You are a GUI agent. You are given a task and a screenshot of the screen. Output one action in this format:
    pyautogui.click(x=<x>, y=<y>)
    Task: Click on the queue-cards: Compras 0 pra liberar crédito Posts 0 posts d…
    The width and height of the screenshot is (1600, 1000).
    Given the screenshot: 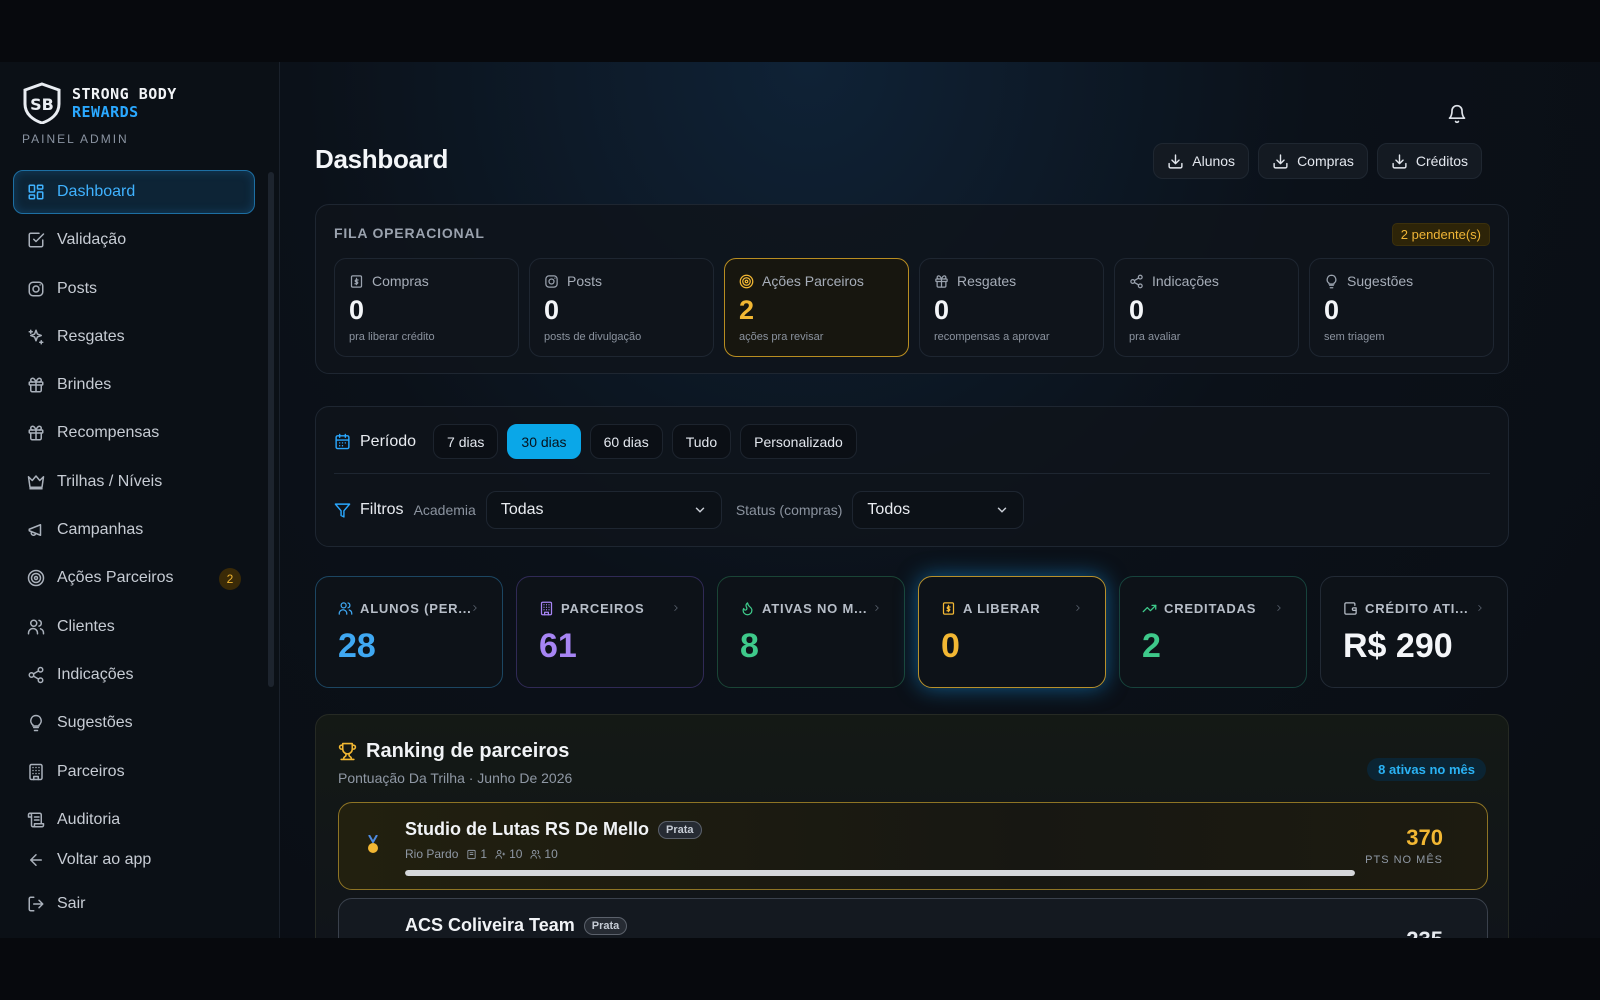 What is the action you would take?
    pyautogui.click(x=914, y=307)
    